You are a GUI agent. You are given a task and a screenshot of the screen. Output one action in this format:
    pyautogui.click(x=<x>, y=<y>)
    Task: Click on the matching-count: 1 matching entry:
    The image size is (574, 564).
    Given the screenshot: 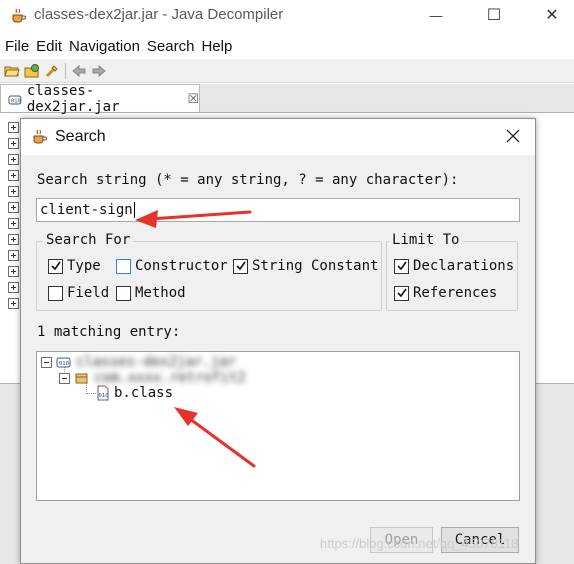 What is the action you would take?
    pyautogui.click(x=109, y=332)
    